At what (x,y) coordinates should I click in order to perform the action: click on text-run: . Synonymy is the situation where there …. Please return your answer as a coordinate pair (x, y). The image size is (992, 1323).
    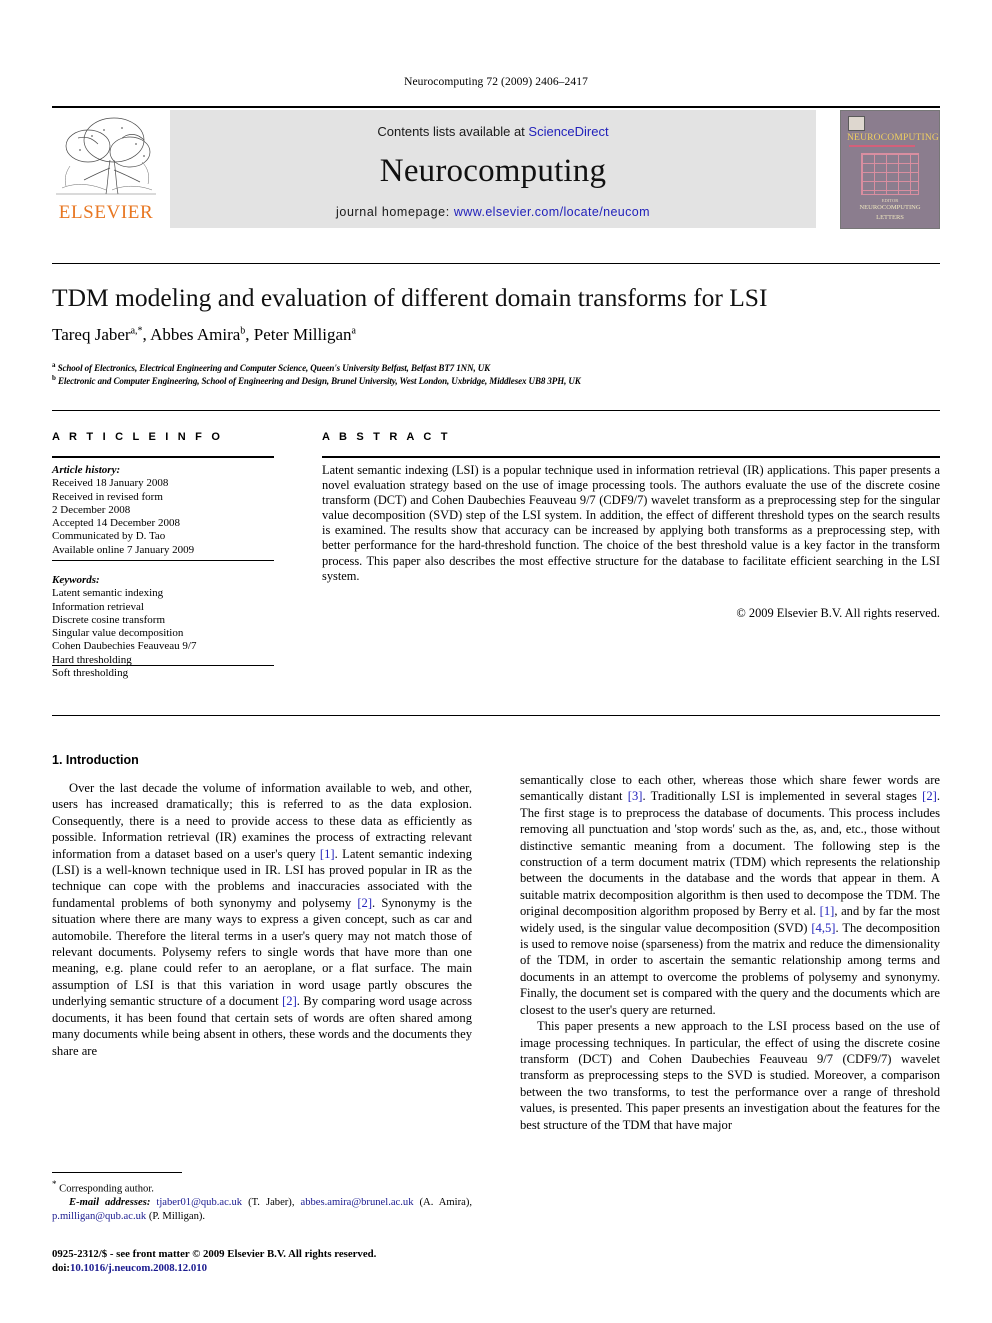
    Looking at the image, I should click on (262, 952).